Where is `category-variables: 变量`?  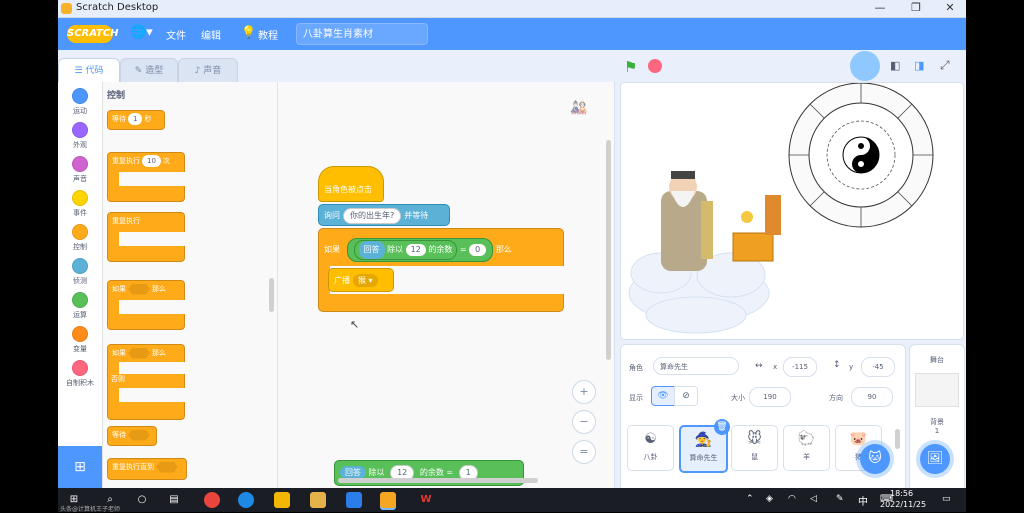 category-variables: 变量 is located at coordinates (80, 340).